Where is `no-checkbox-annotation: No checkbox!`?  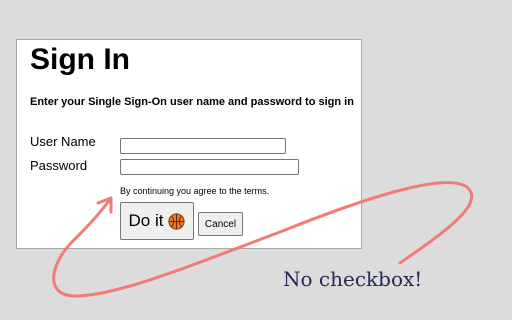 no-checkbox-annotation: No checkbox! is located at coordinates (353, 279).